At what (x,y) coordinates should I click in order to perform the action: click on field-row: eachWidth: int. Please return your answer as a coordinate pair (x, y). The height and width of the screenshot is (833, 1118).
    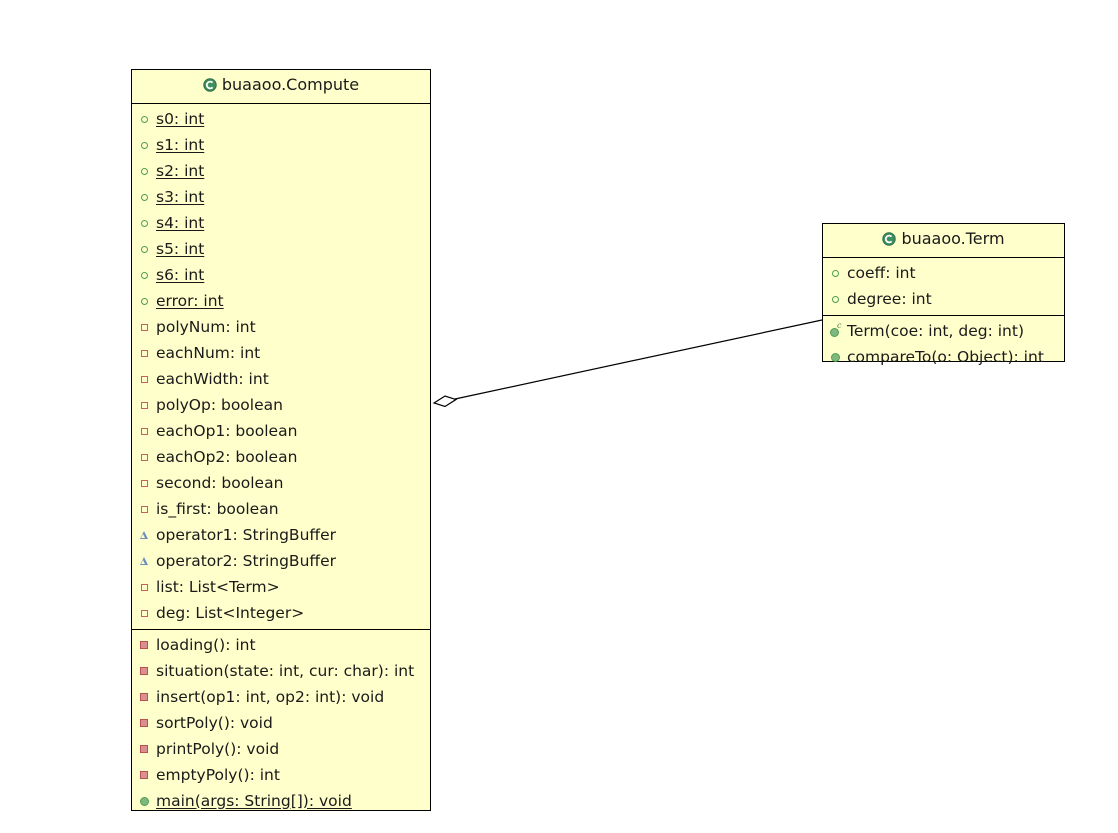
    Looking at the image, I should click on (281, 379).